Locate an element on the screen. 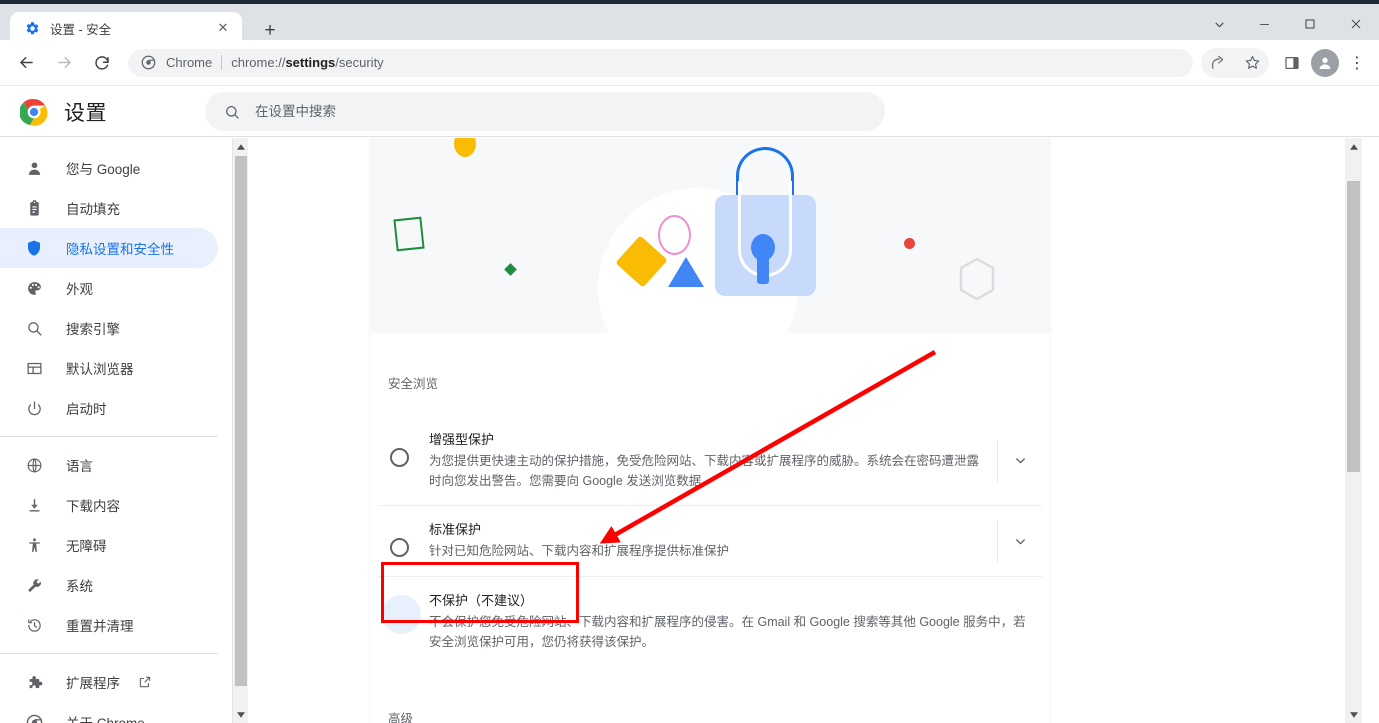  sidebar-item-privacy-and-security: 隐私设置和安全性 is located at coordinates (109, 248).